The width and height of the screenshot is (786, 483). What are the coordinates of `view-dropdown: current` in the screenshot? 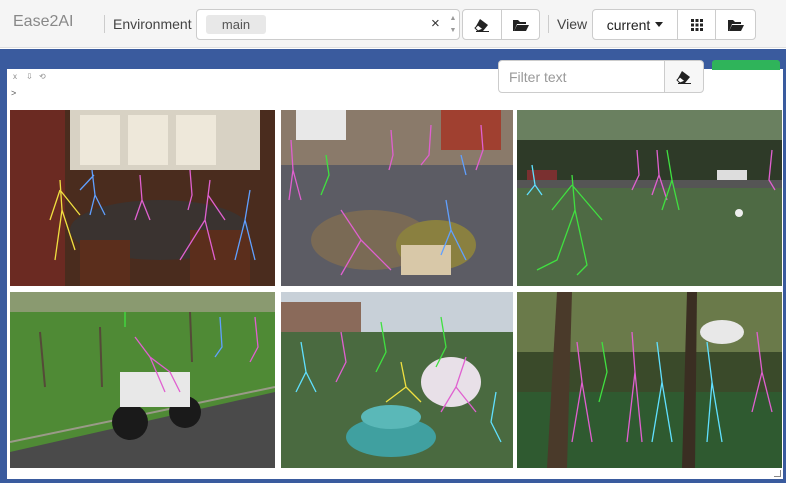 It's located at (635, 24).